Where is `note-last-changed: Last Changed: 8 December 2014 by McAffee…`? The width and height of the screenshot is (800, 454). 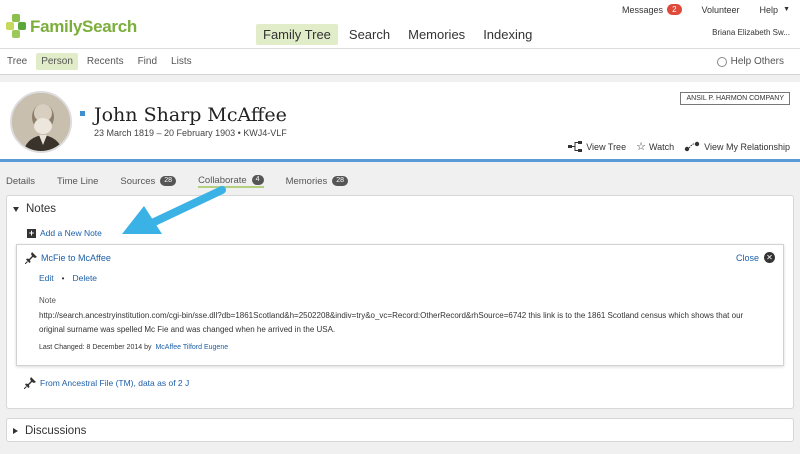
note-last-changed: Last Changed: 8 December 2014 by McAffee… is located at coordinates (133, 347).